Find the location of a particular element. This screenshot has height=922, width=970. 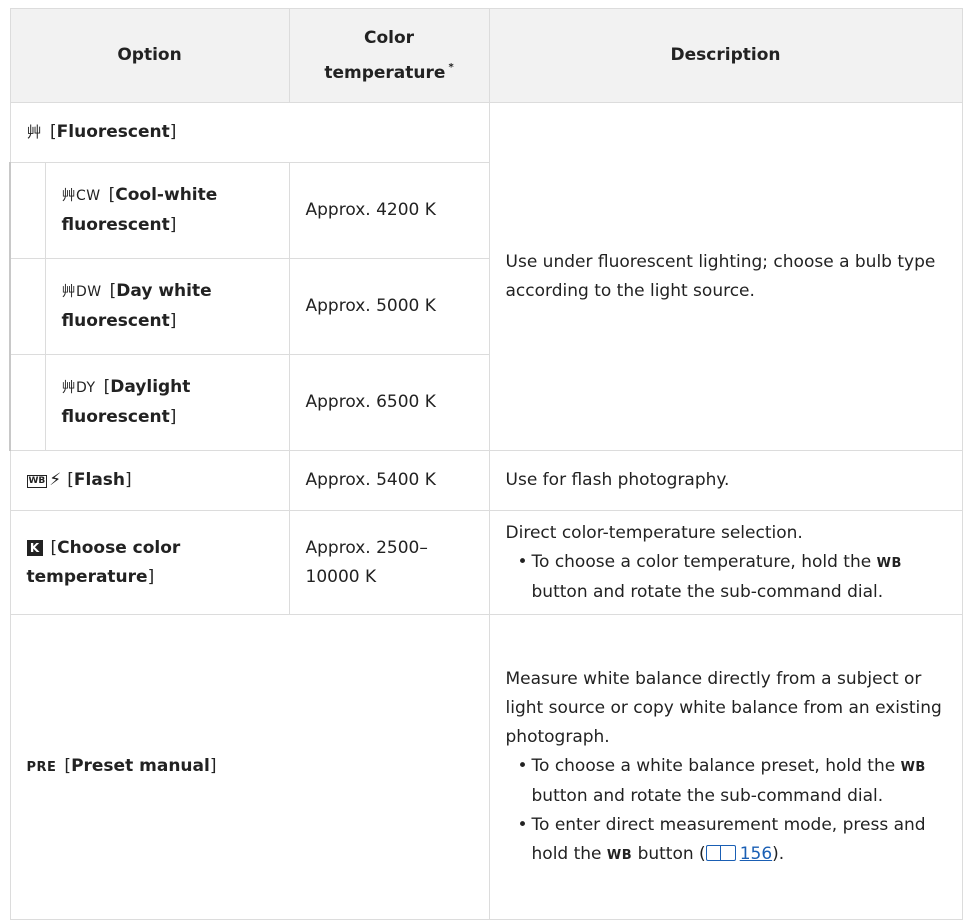

preset-bullet2-end: ). is located at coordinates (778, 853).